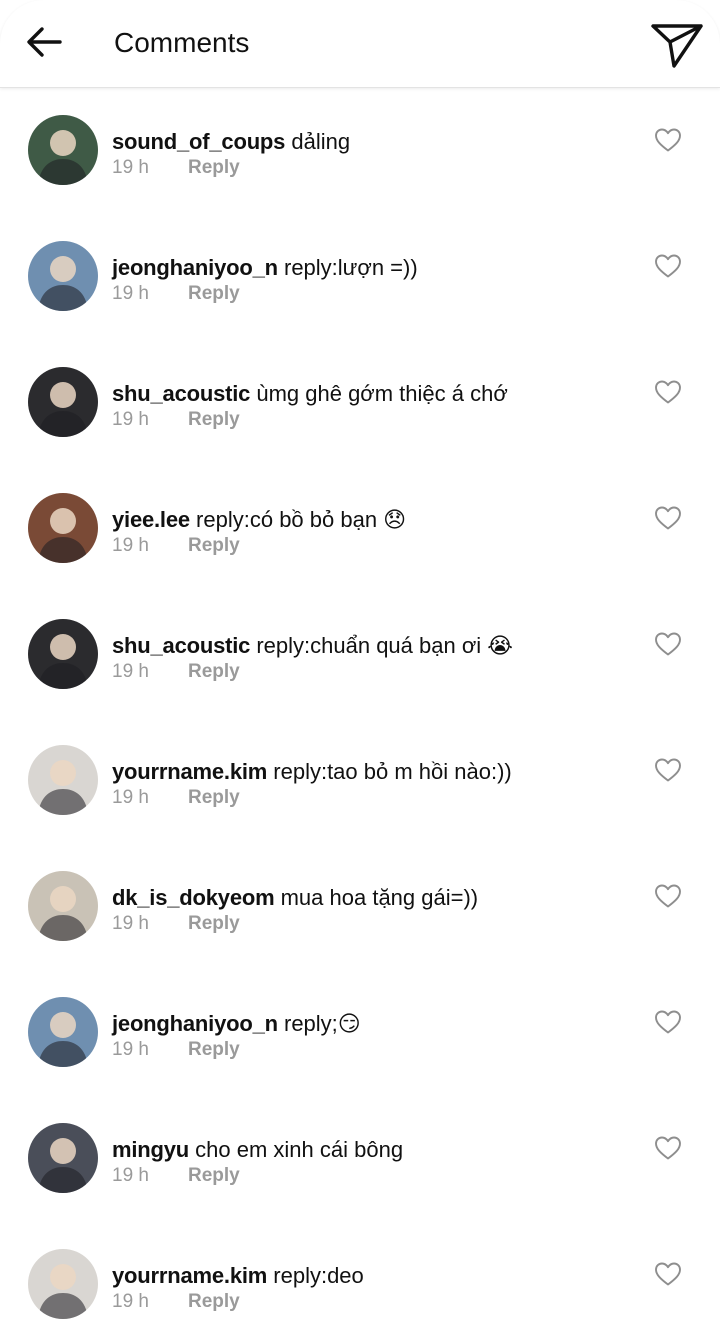  I want to click on comment-body: jeonghaniyoo_n reply;😏 19 h Reply, so click(372, 1036).